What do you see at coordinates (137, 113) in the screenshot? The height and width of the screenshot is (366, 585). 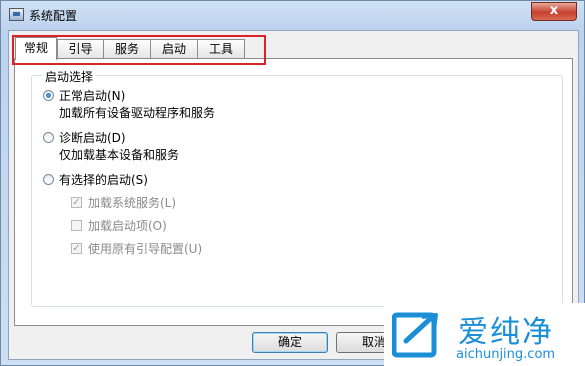 I see `normal-startup-desc: 加载所有设备驱动程序和服务` at bounding box center [137, 113].